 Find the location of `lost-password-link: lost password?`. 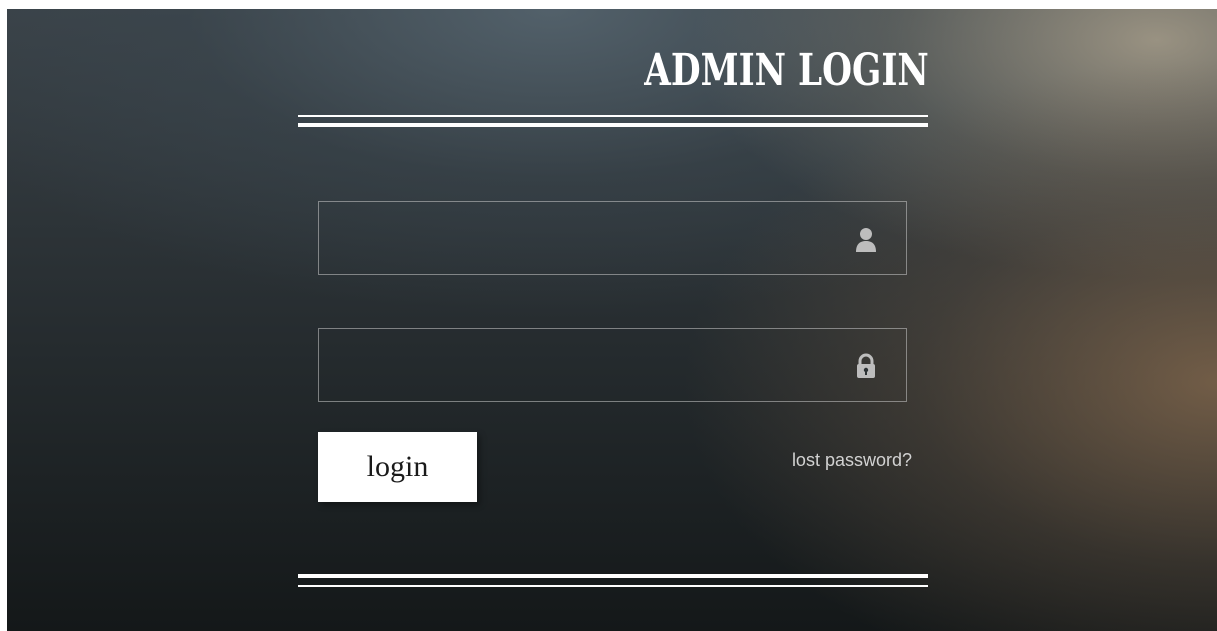

lost-password-link: lost password? is located at coordinates (852, 460).